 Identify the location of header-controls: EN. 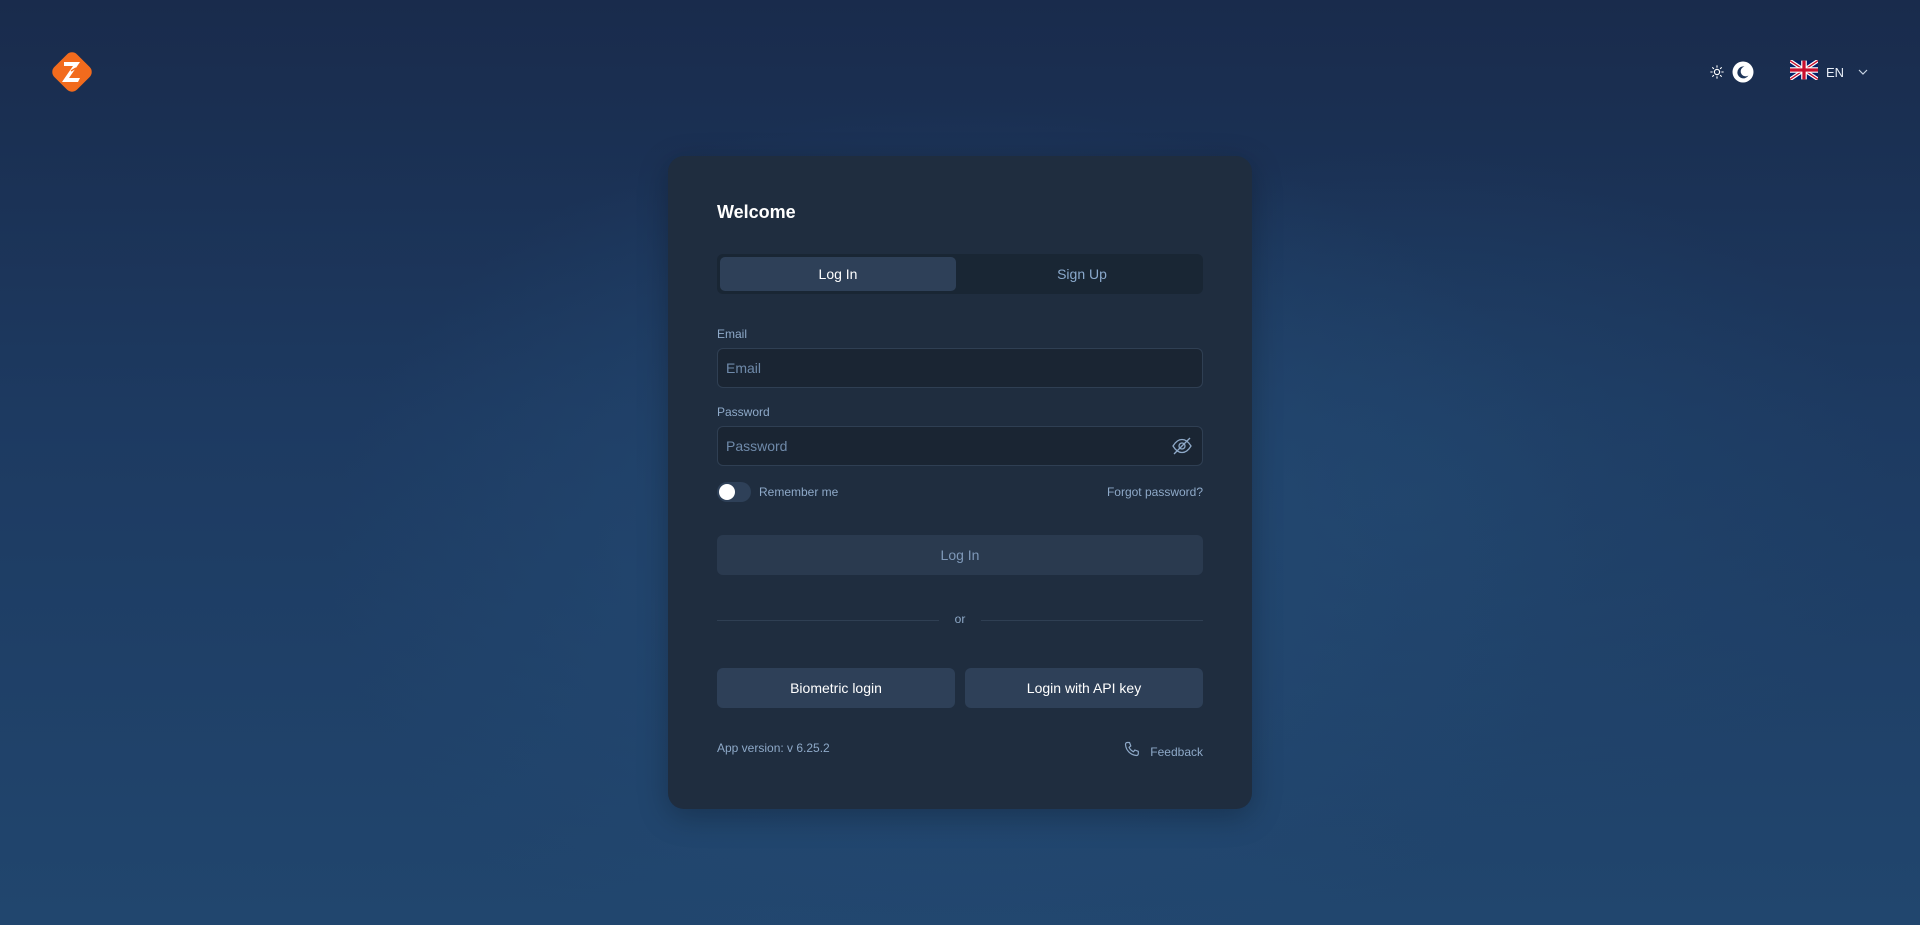
(1789, 71).